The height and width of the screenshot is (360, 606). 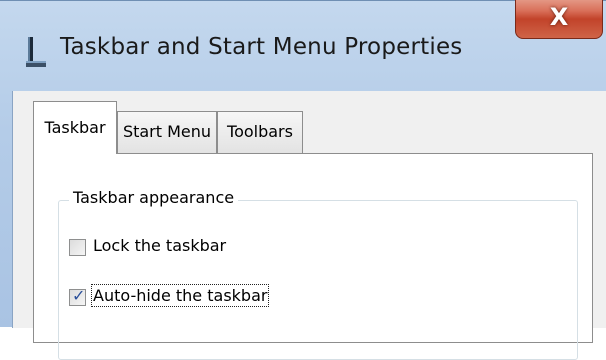 I want to click on tab-start-menu: Start Menu, so click(x=167, y=132).